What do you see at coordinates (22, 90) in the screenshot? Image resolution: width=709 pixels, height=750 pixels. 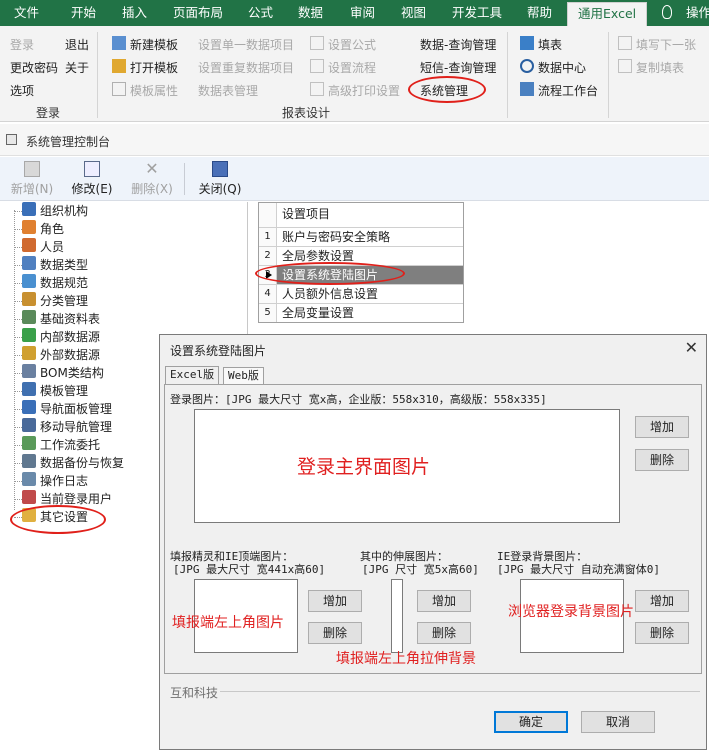 I see `options-button: 选项` at bounding box center [22, 90].